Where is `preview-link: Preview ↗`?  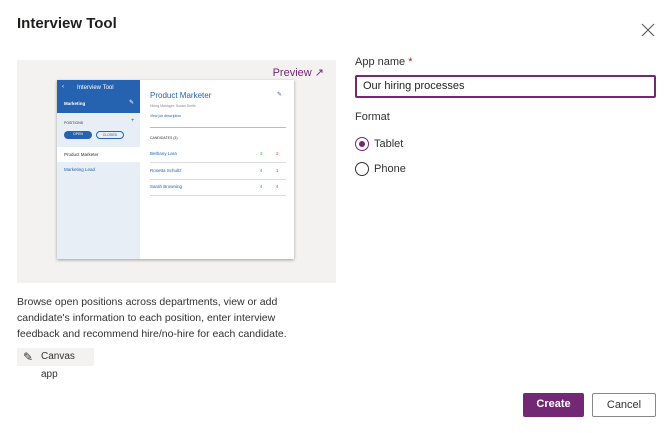 preview-link: Preview ↗ is located at coordinates (298, 72).